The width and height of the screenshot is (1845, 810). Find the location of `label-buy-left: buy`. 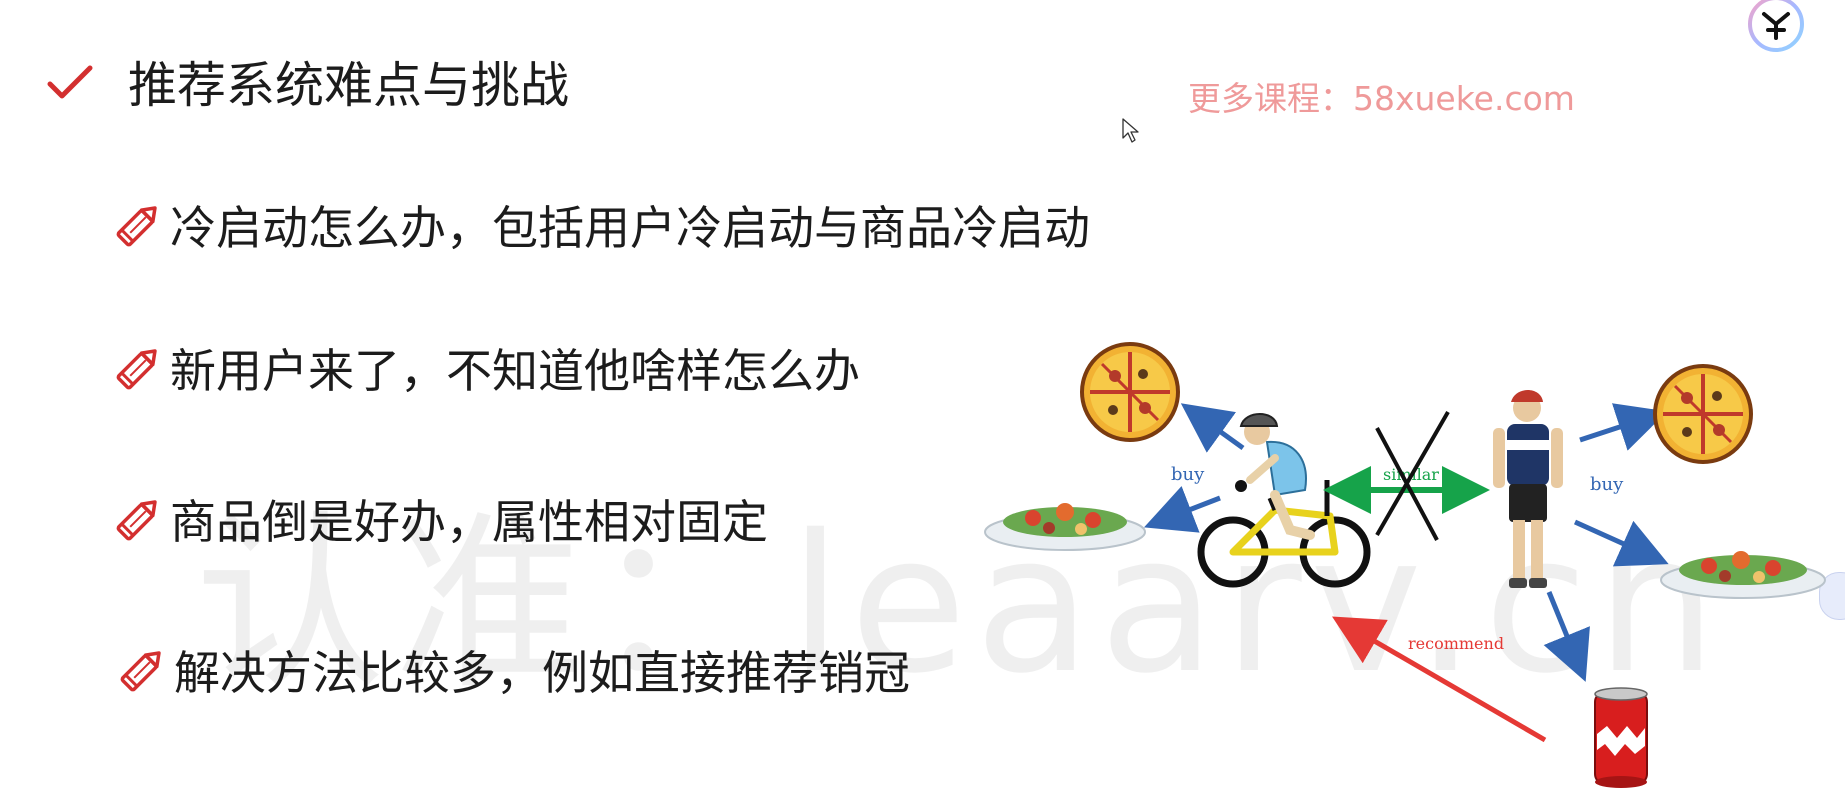

label-buy-left: buy is located at coordinates (1188, 474).